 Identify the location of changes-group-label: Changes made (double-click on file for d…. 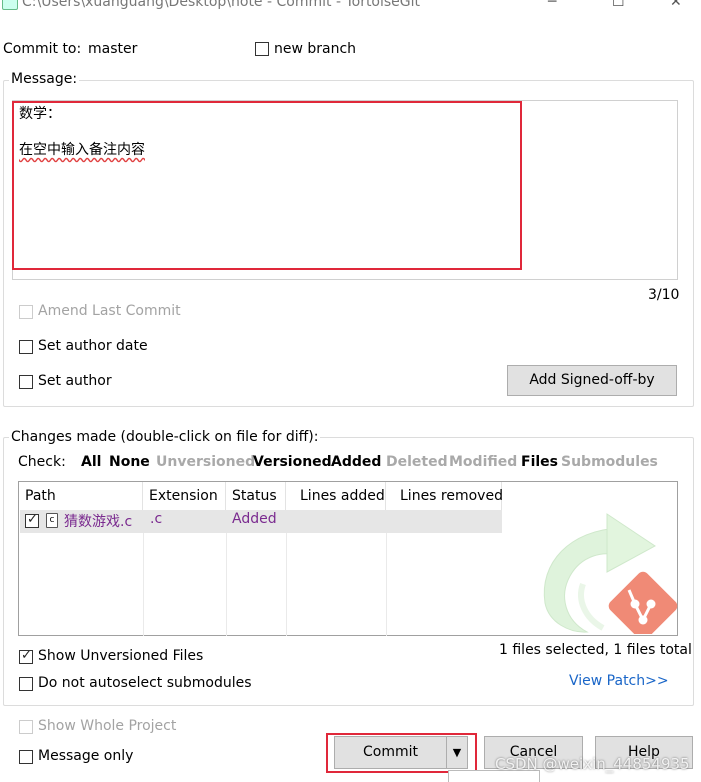
(165, 437).